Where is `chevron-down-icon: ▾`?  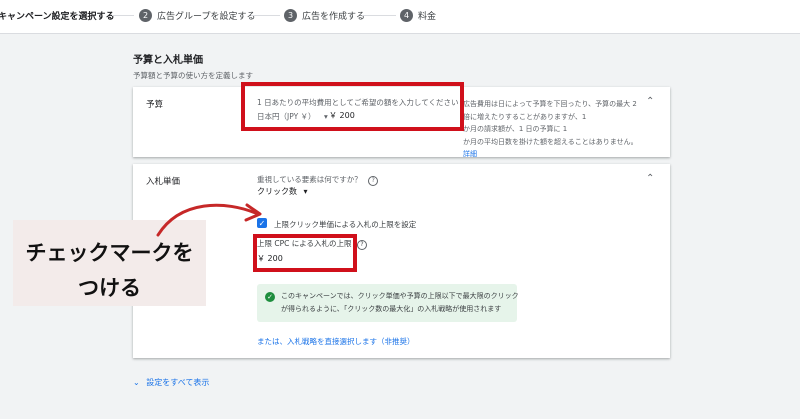
chevron-down-icon: ▾ is located at coordinates (305, 191).